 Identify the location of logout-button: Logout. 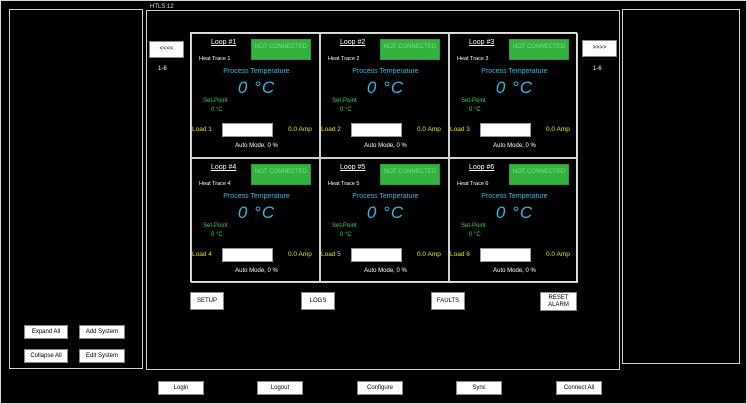
(280, 388).